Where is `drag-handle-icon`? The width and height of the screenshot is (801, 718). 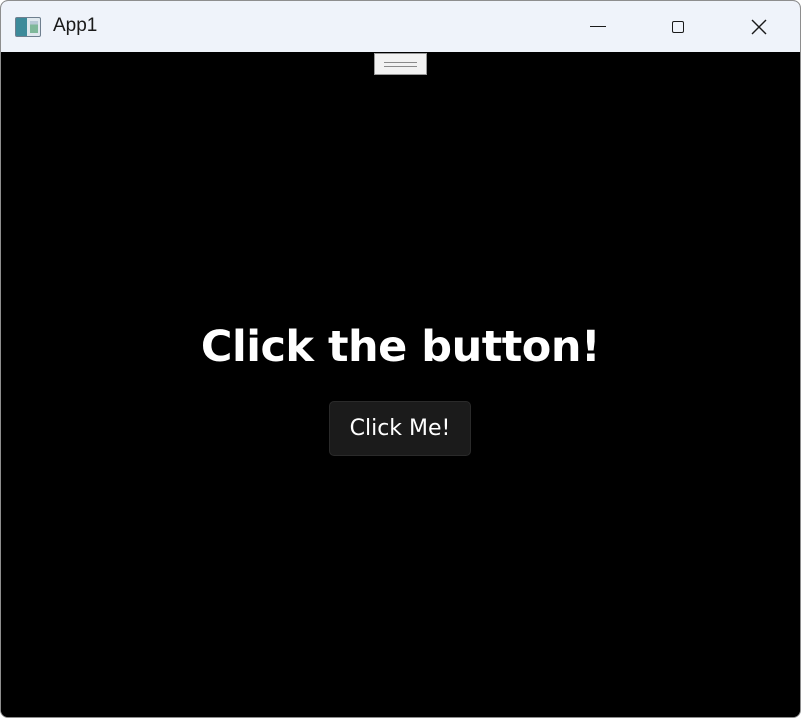 drag-handle-icon is located at coordinates (400, 64).